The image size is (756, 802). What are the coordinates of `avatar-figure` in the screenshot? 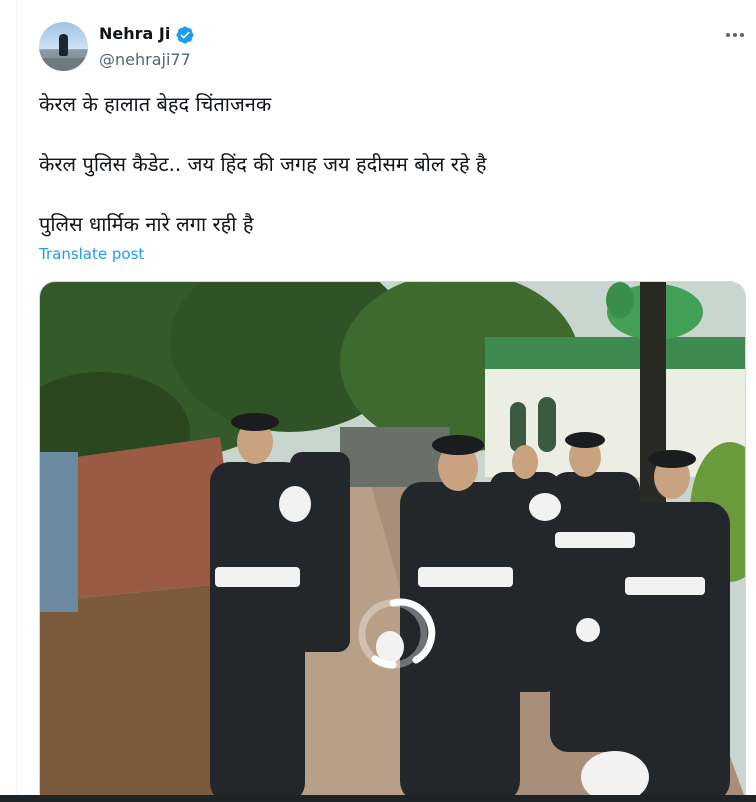 It's located at (63, 45).